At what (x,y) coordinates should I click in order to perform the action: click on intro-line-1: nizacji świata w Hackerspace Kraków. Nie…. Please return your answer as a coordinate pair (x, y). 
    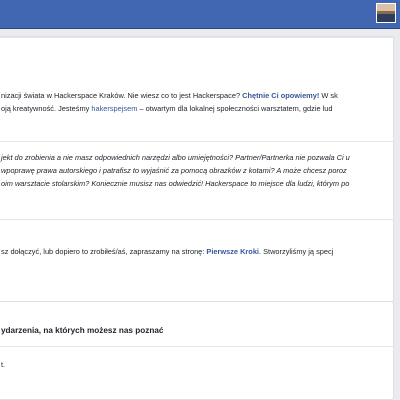
    Looking at the image, I should click on (200, 95).